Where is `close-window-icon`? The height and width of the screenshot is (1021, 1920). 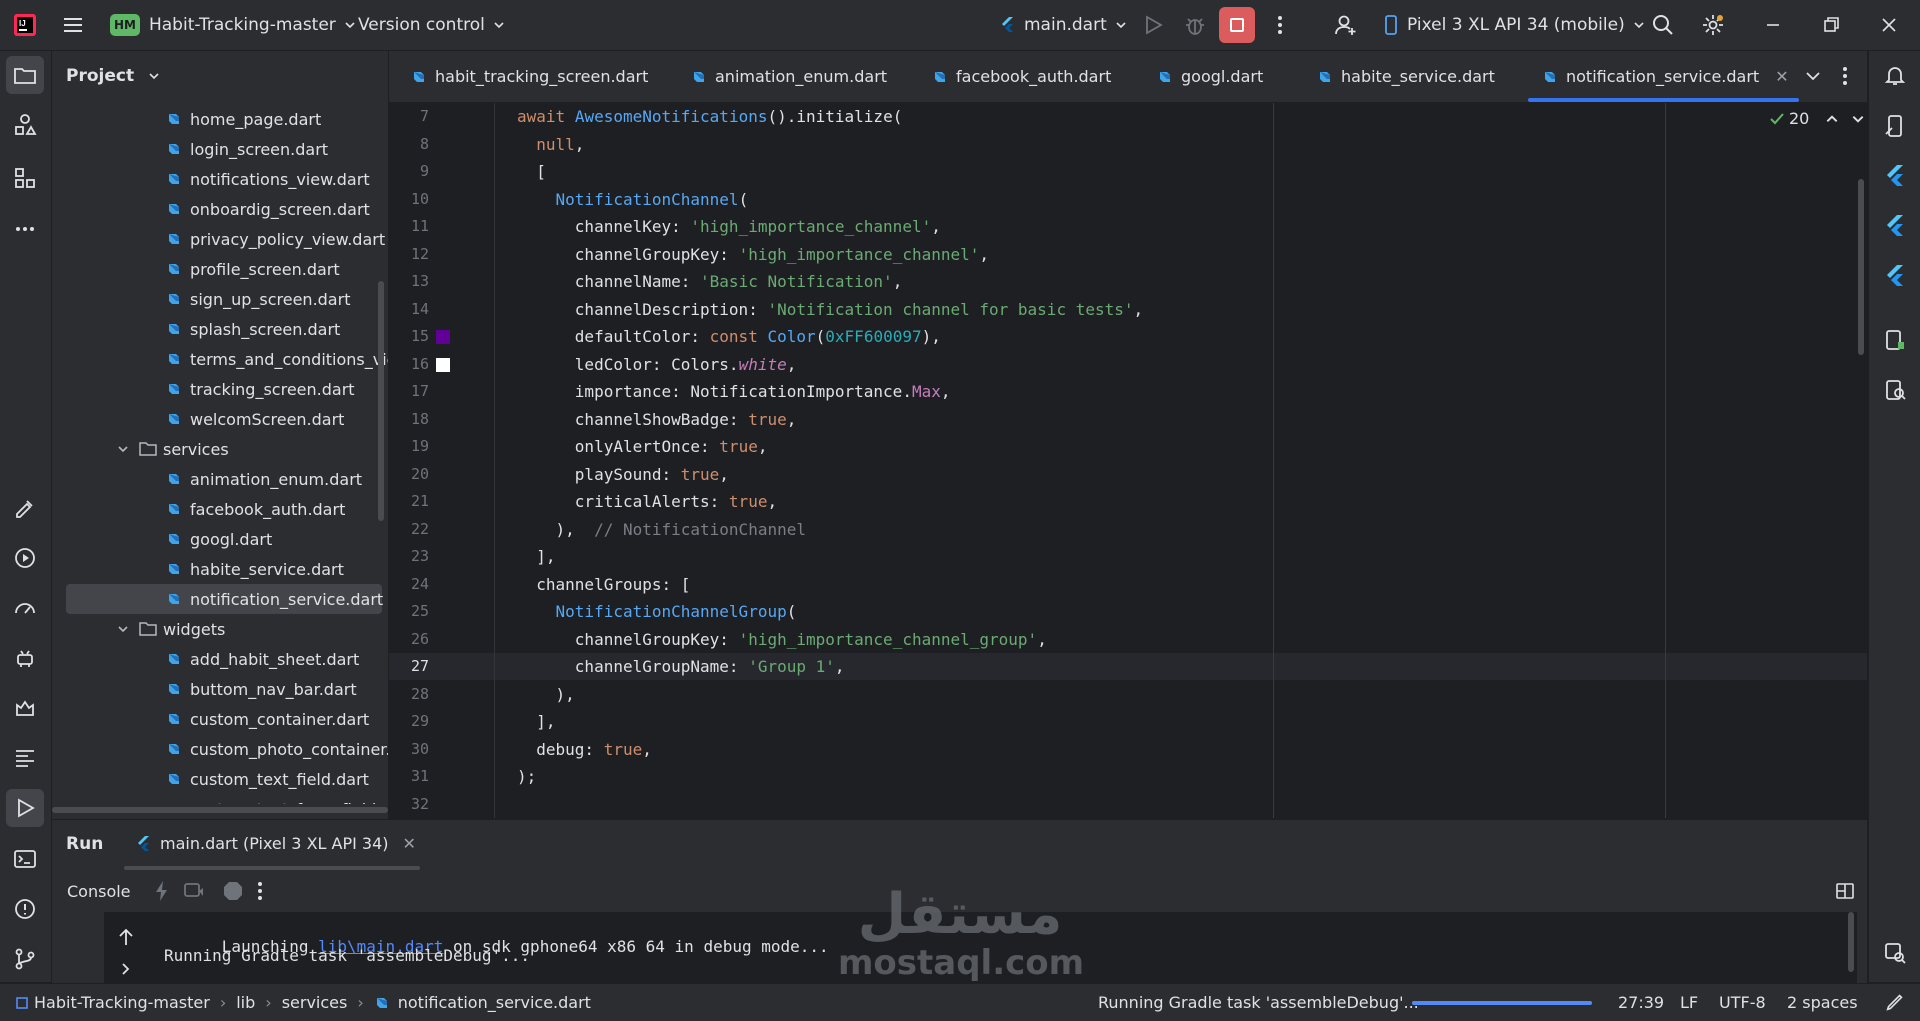 close-window-icon is located at coordinates (1889, 25).